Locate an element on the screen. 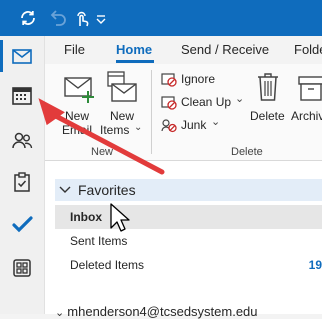 The image size is (322, 319). group-label-new: New is located at coordinates (102, 152).